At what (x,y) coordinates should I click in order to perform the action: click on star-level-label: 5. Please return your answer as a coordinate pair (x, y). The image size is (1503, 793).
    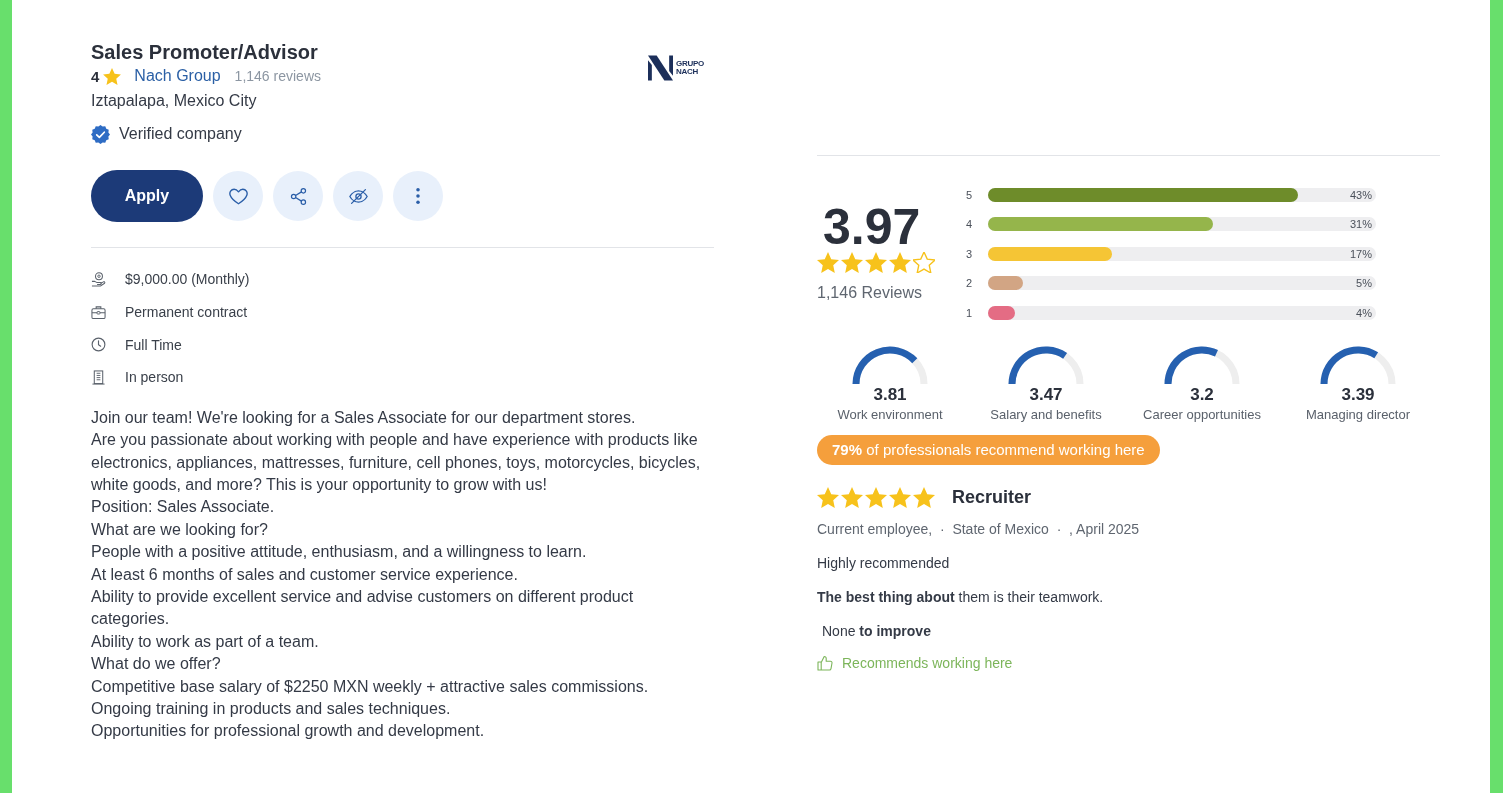
    Looking at the image, I should click on (970, 194).